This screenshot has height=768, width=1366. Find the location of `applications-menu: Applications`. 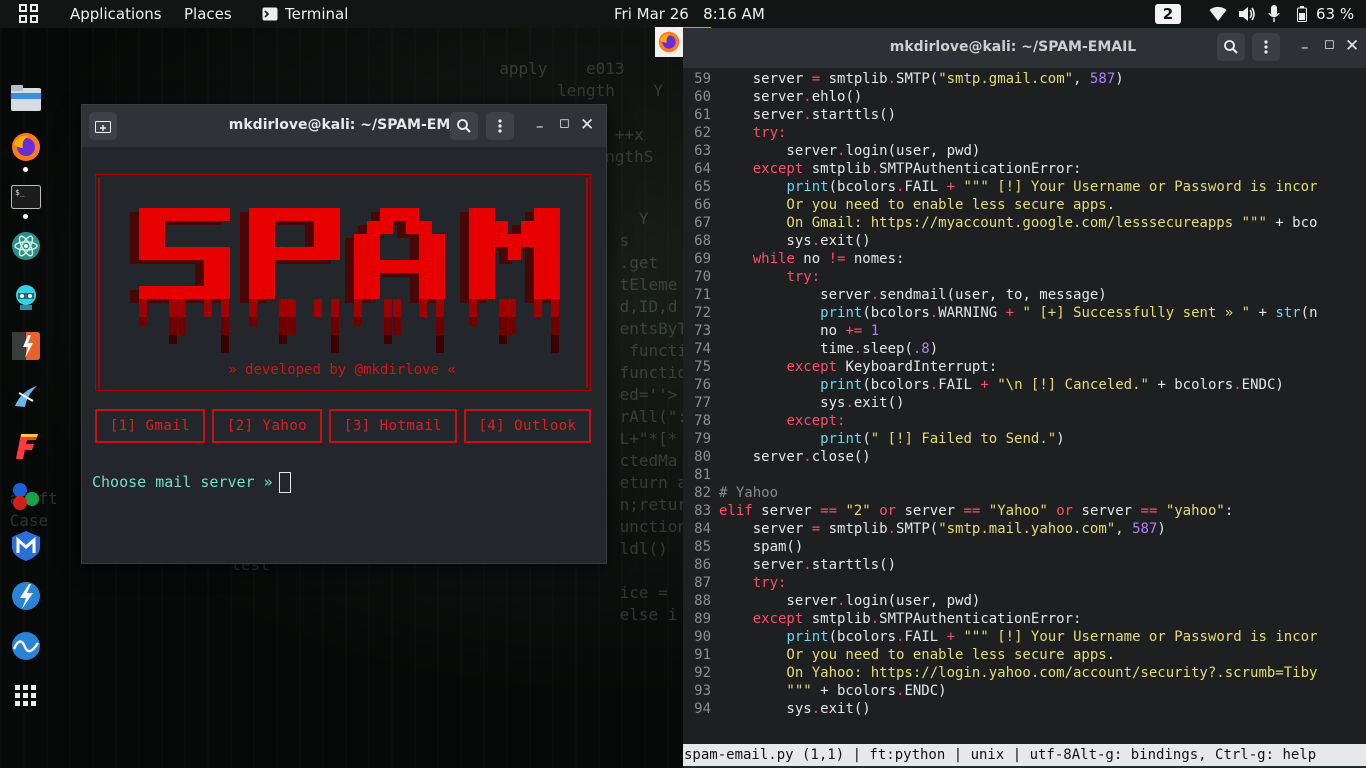

applications-menu: Applications is located at coordinates (116, 14).